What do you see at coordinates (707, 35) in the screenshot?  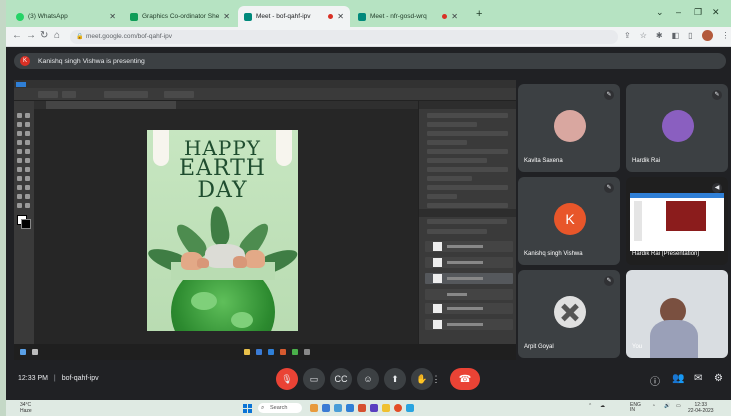 I see `profile-avatar` at bounding box center [707, 35].